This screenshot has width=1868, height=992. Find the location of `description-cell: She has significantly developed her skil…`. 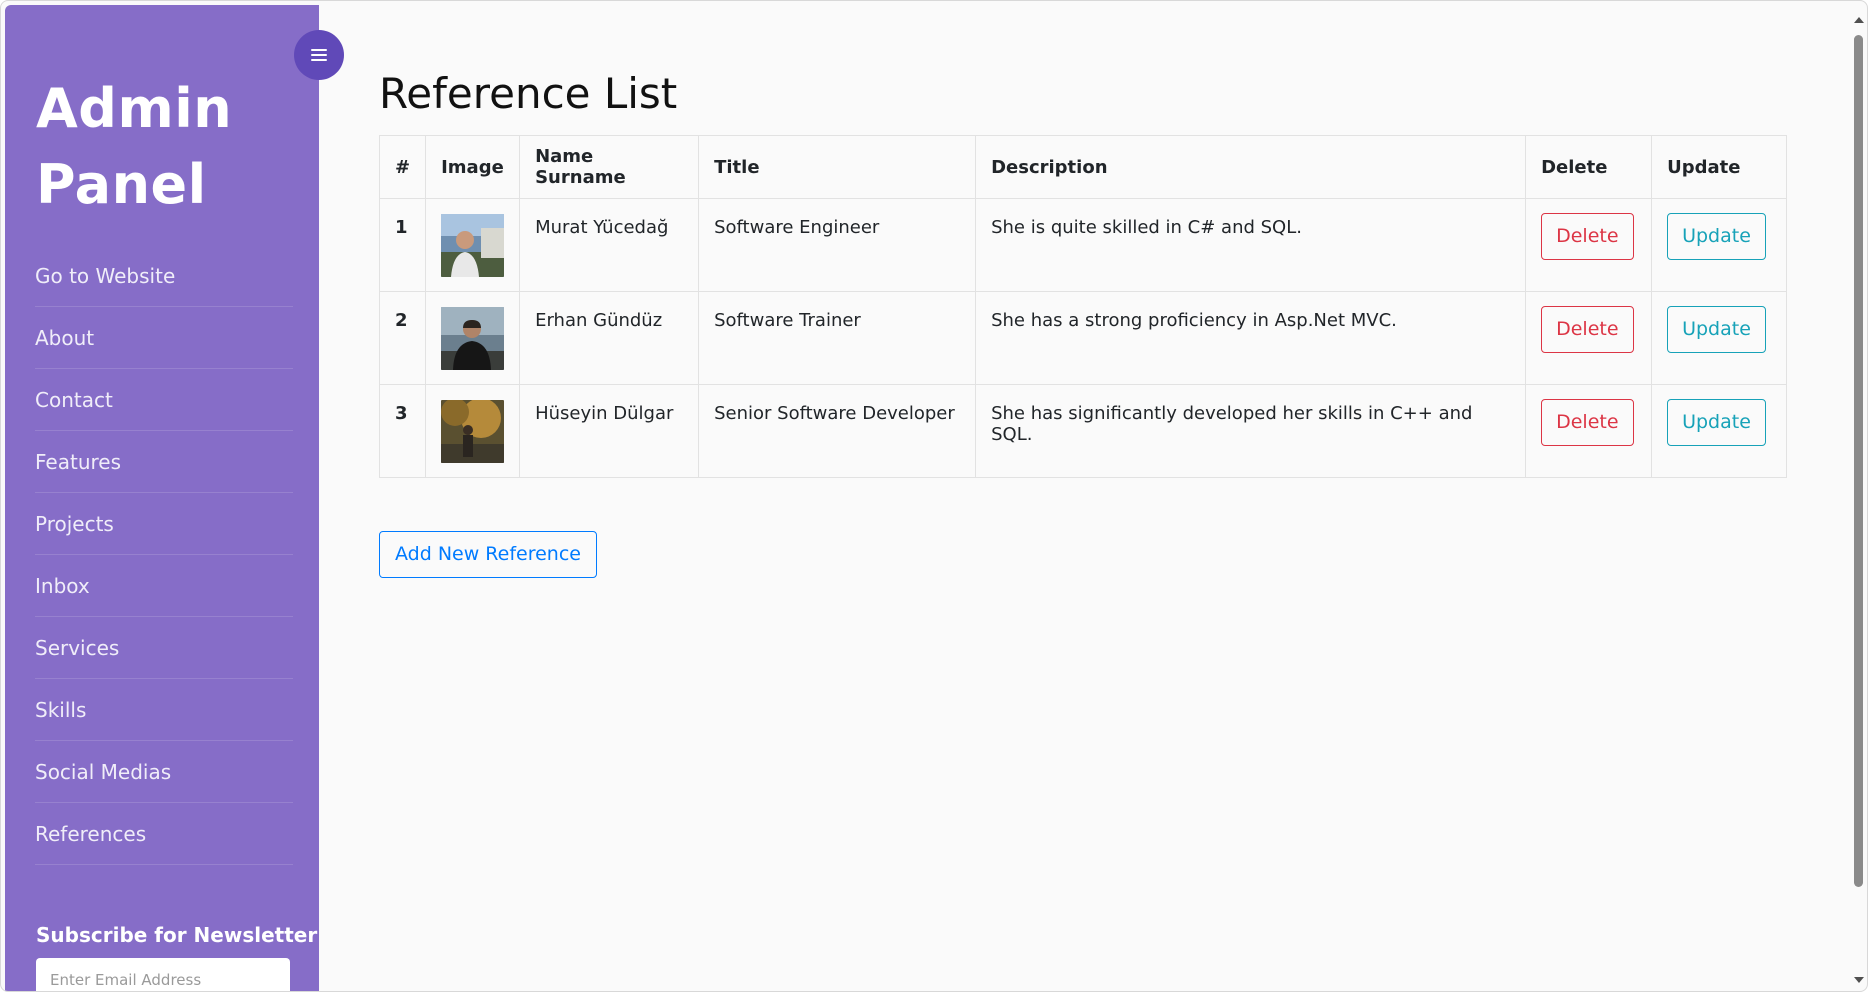

description-cell: She has significantly developed her skil… is located at coordinates (1251, 431).